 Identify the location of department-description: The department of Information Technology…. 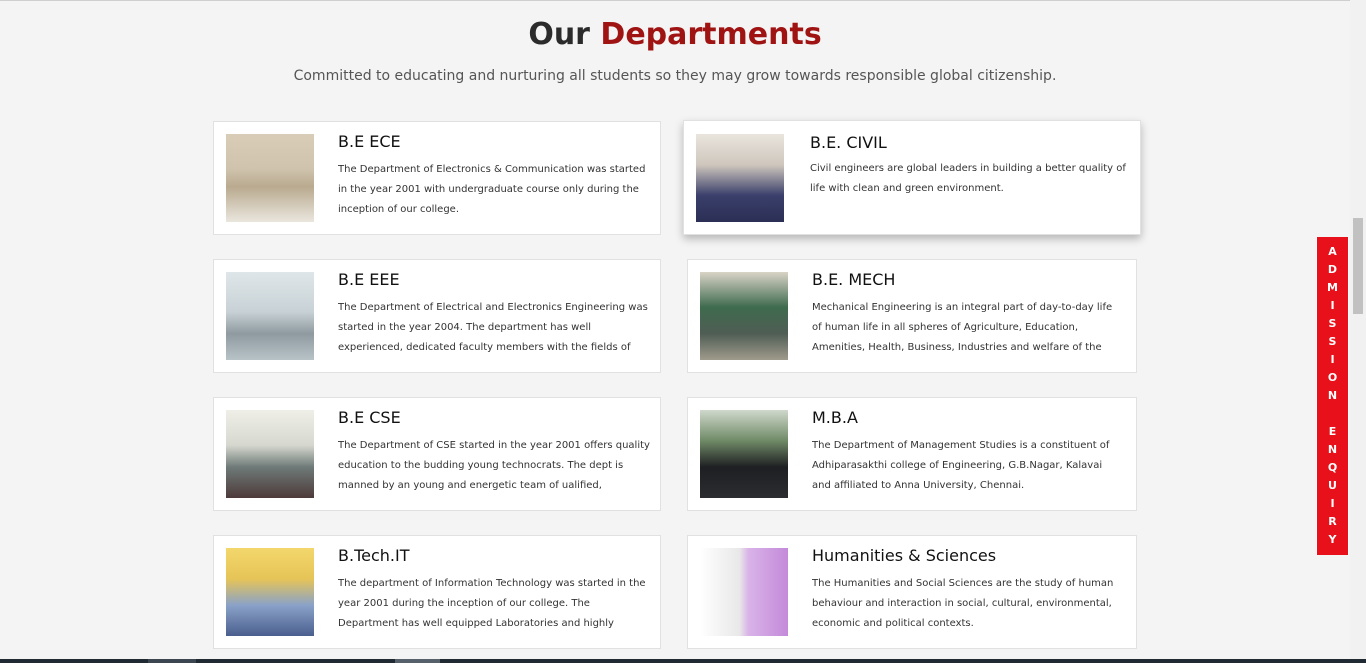
(492, 603).